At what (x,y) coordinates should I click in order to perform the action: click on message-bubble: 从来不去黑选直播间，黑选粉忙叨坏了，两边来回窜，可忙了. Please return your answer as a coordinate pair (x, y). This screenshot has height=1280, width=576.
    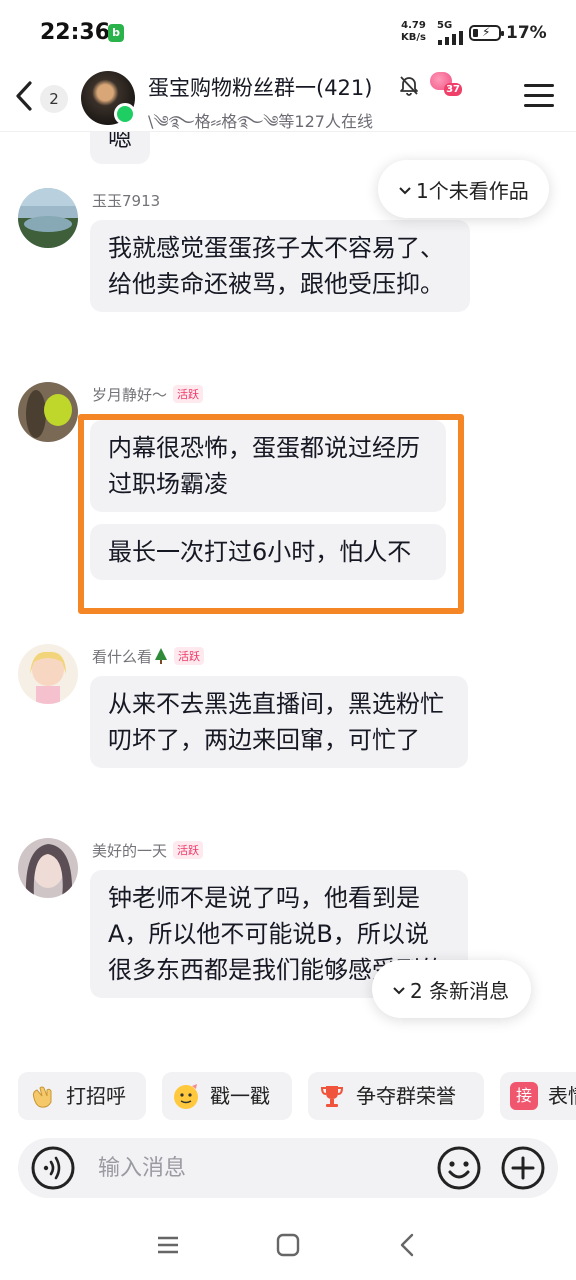
    Looking at the image, I should click on (279, 722).